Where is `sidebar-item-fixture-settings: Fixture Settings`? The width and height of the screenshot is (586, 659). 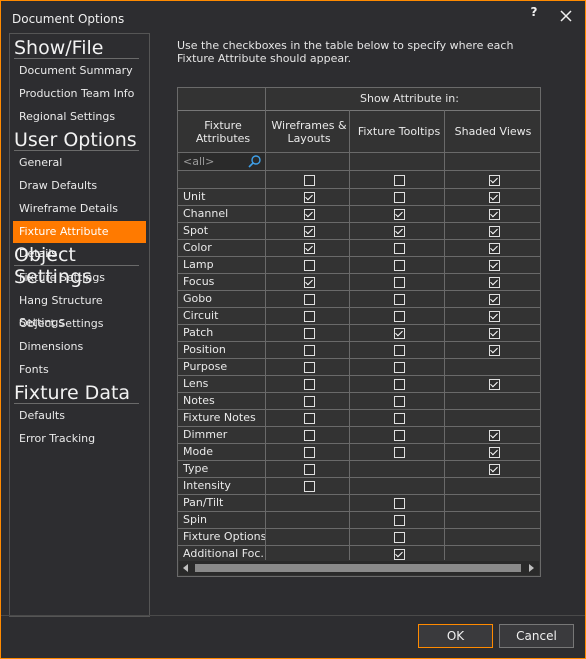
sidebar-item-fixture-settings: Fixture Settings is located at coordinates (77, 278).